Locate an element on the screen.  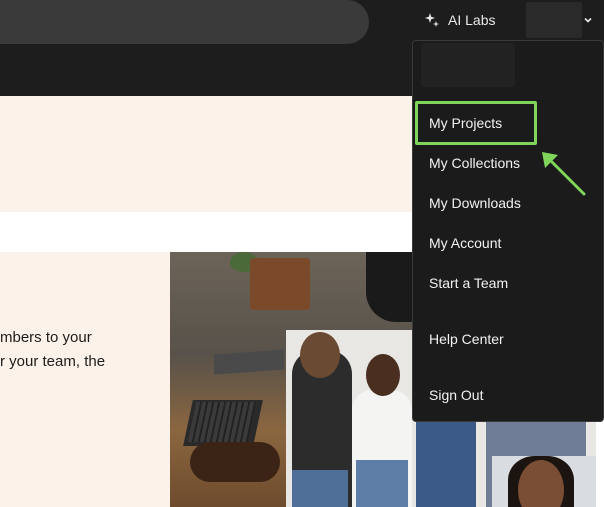
chevron-down-icon is located at coordinates (588, 19).